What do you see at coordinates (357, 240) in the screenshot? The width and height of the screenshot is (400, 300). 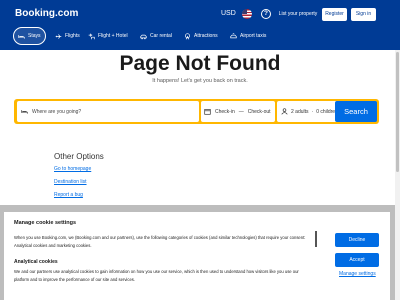 I see `decline-button: Decline` at bounding box center [357, 240].